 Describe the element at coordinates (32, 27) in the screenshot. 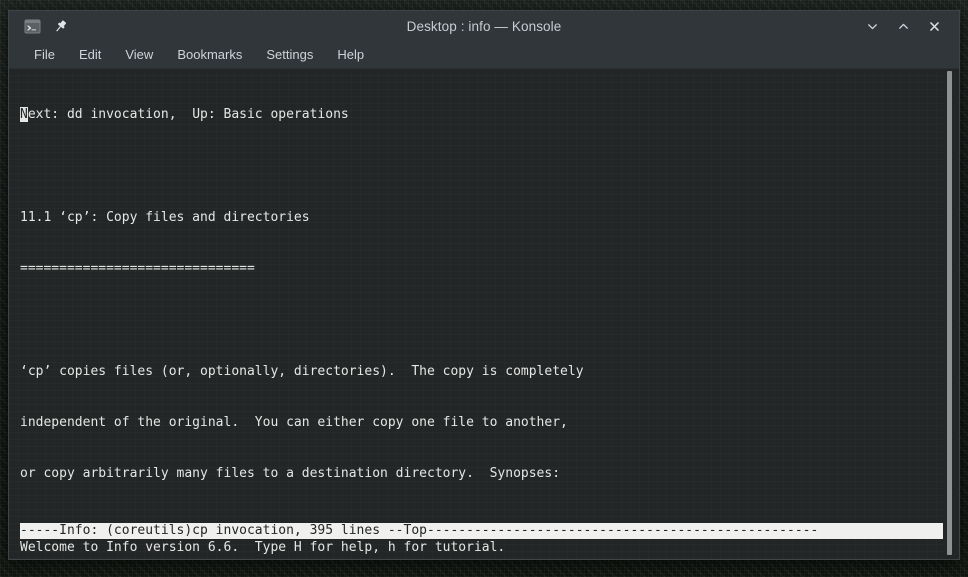

I see `konsole-terminal-icon` at that location.